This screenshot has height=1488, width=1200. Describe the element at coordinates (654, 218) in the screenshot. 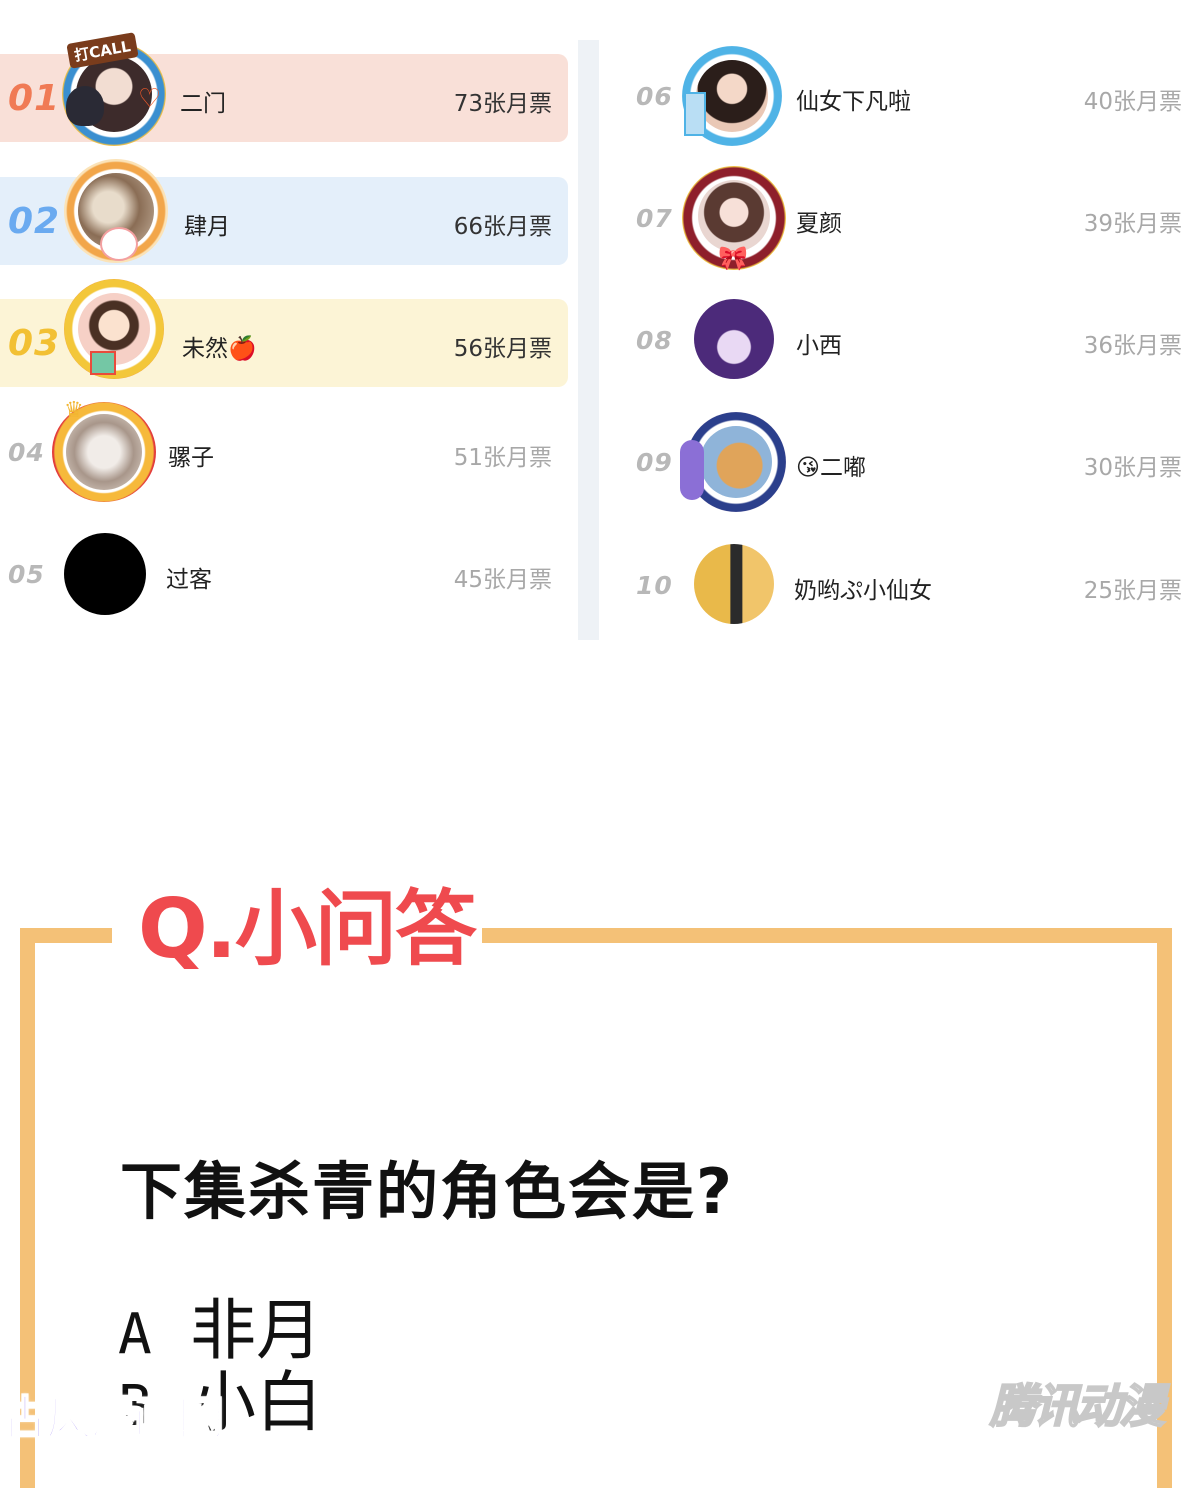

I see `rank-number: 07` at that location.